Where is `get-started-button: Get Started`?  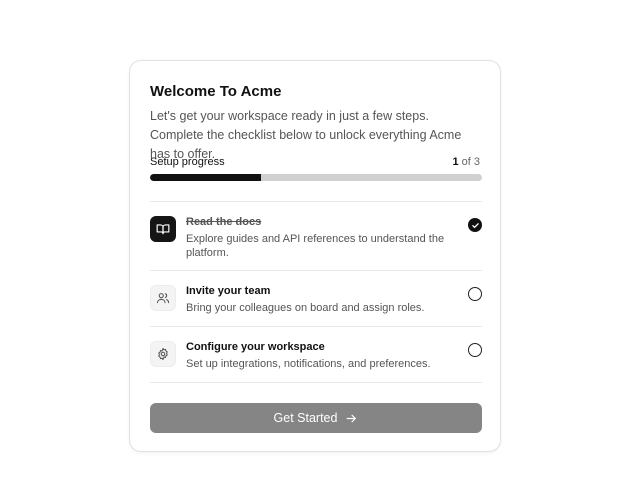 get-started-button: Get Started is located at coordinates (316, 418).